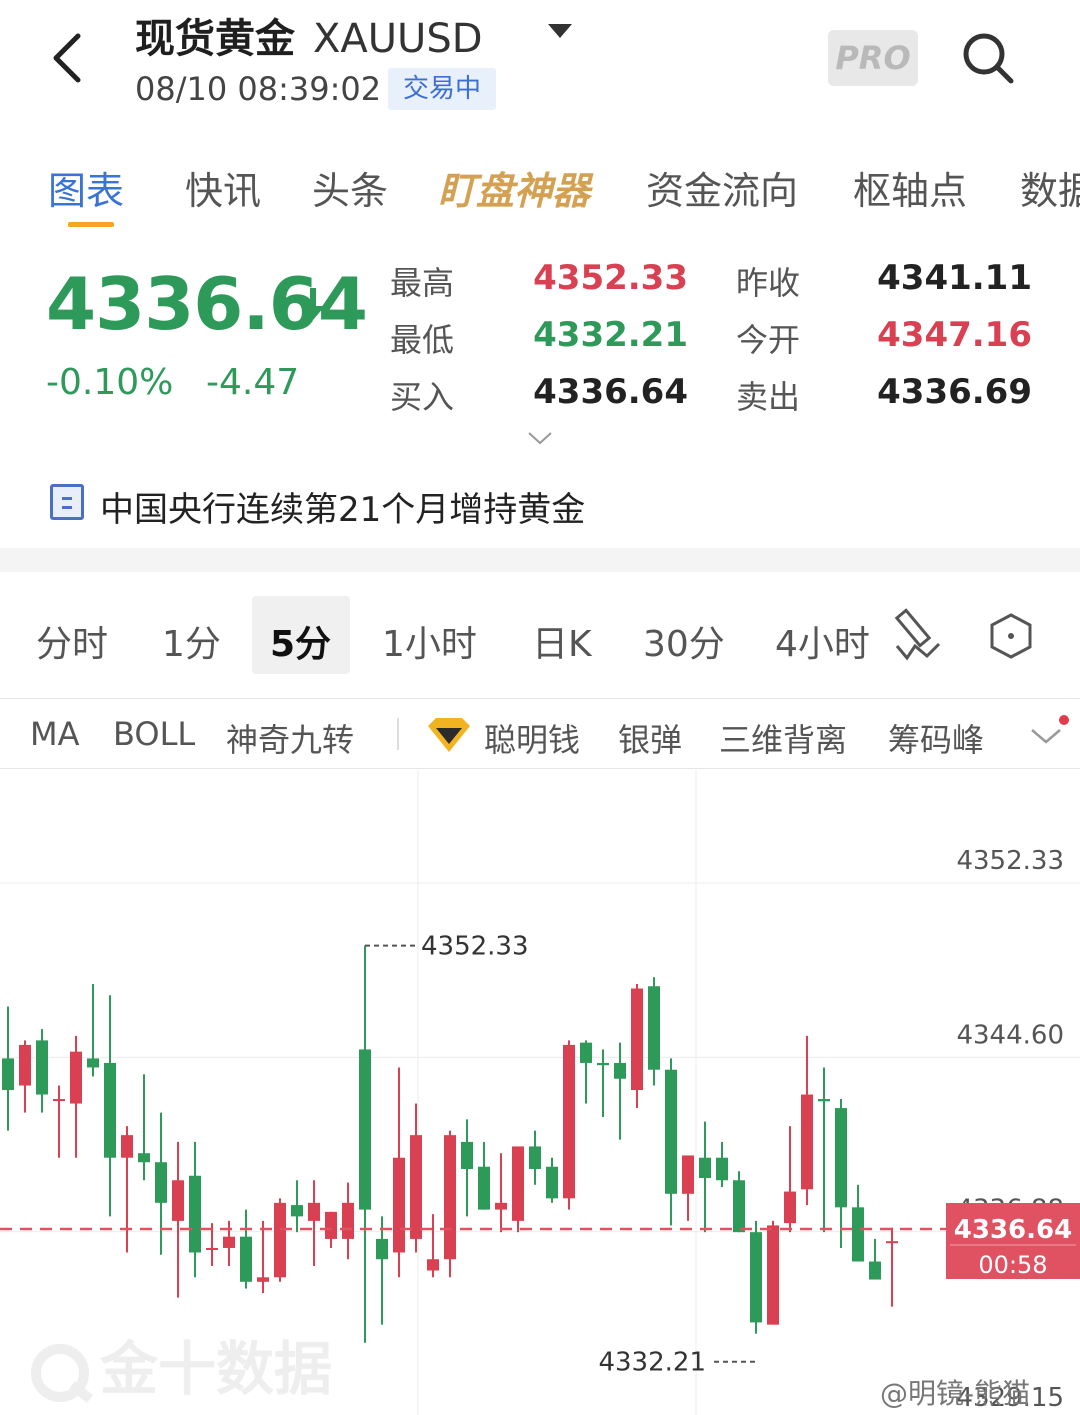 Image resolution: width=1080 pixels, height=1415 pixels. What do you see at coordinates (722, 187) in the screenshot?
I see `tab-fund-flow: 资金流向` at bounding box center [722, 187].